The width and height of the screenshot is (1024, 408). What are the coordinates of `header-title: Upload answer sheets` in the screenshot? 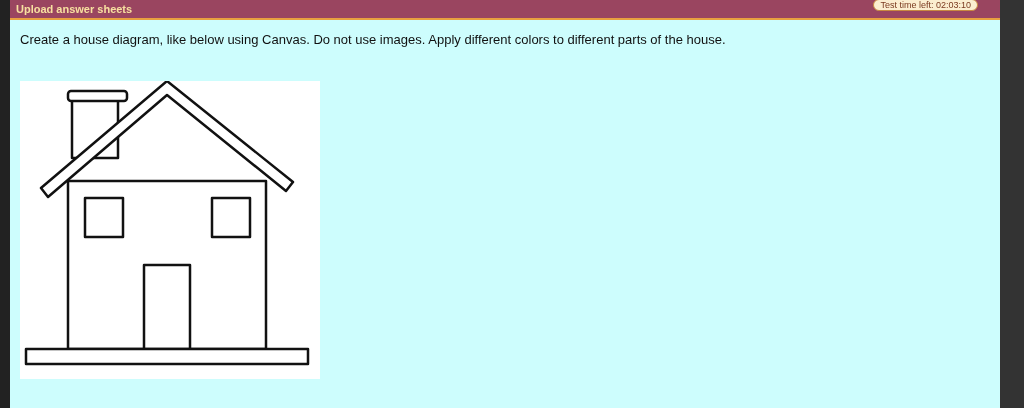 It's located at (74, 9).